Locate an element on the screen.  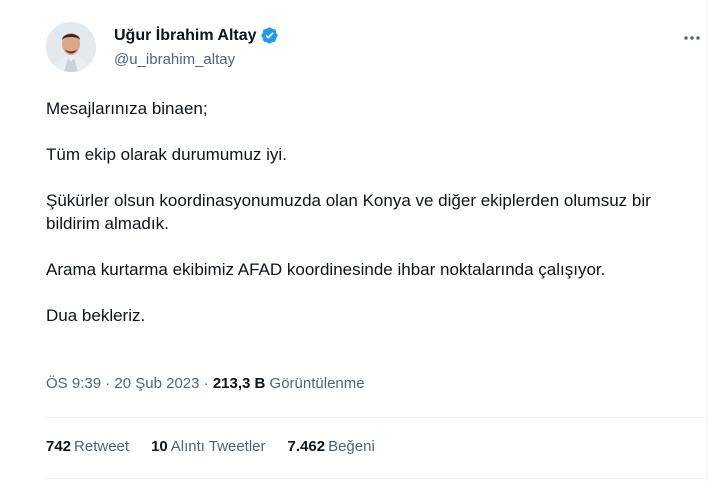
tweet-stats: 742 Retweet 10 Alıntı Tweetler 7.462 Beğeni is located at coordinates (210, 446).